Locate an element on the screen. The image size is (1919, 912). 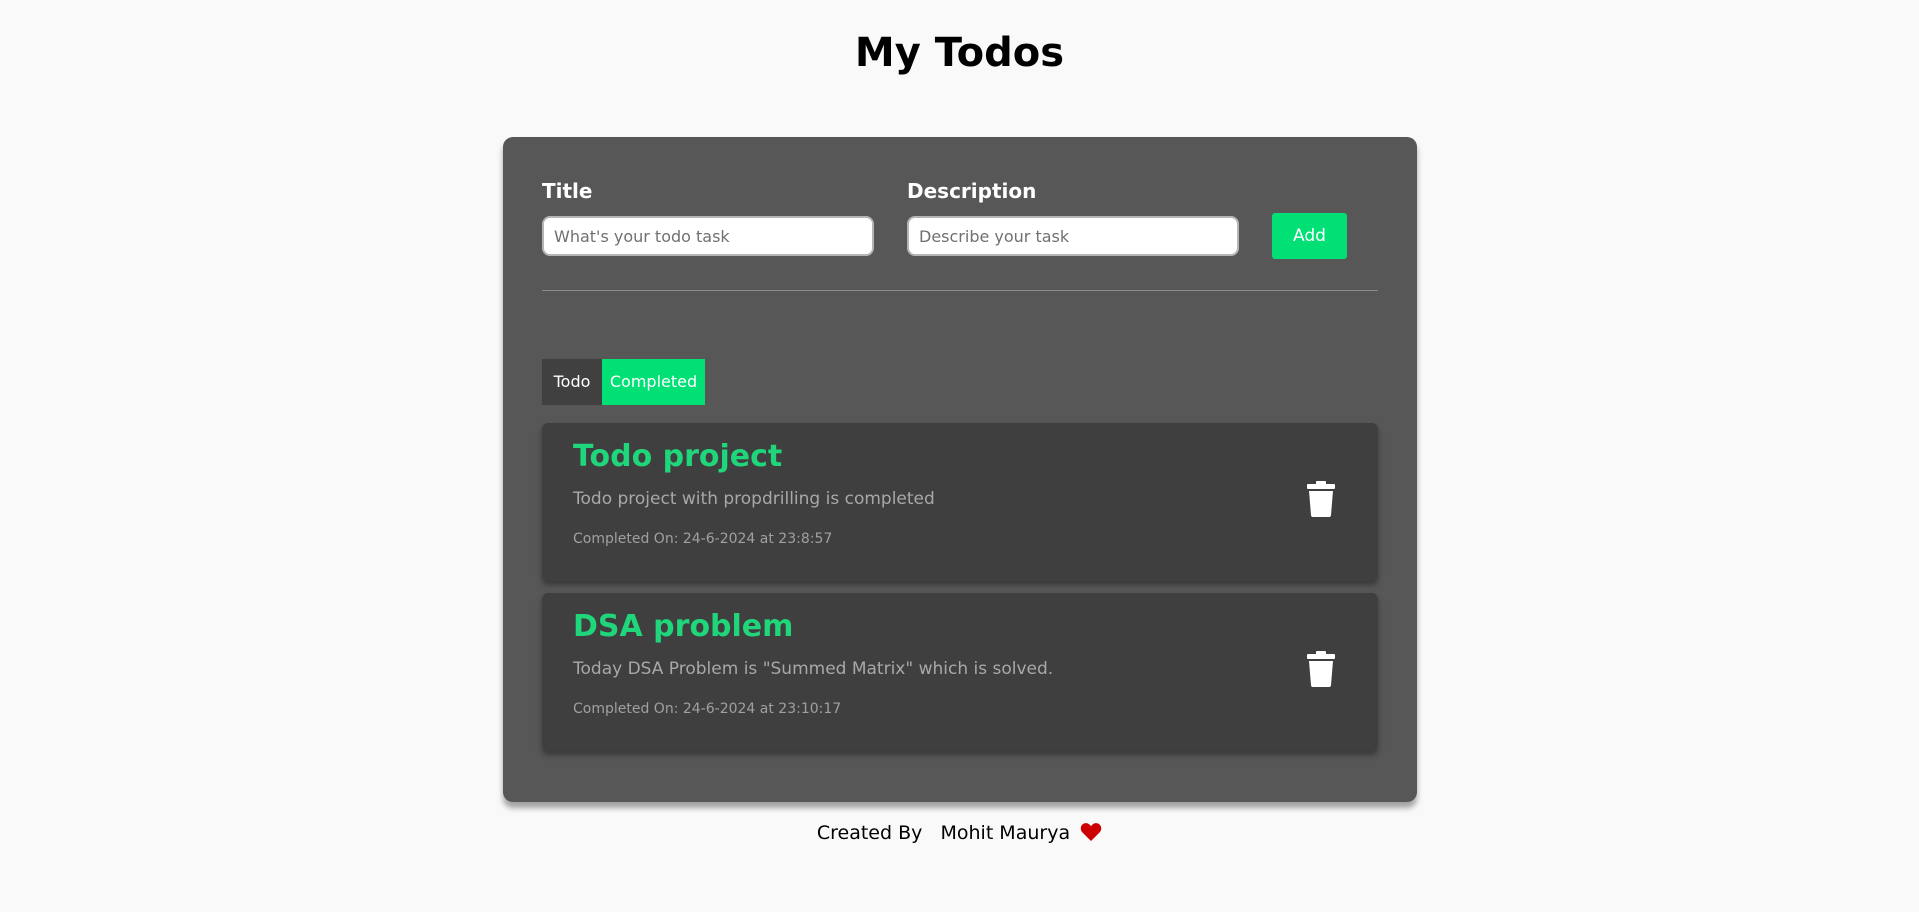
title-label: Title is located at coordinates (567, 191).